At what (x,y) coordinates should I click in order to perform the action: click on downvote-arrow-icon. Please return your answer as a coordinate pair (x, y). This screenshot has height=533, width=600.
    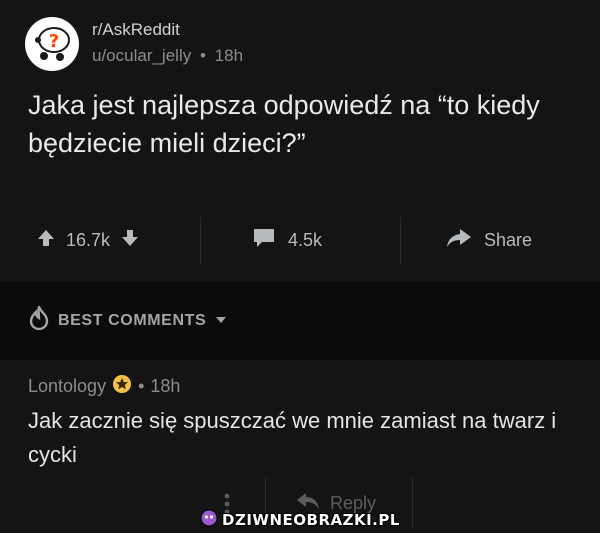
    Looking at the image, I should click on (130, 240).